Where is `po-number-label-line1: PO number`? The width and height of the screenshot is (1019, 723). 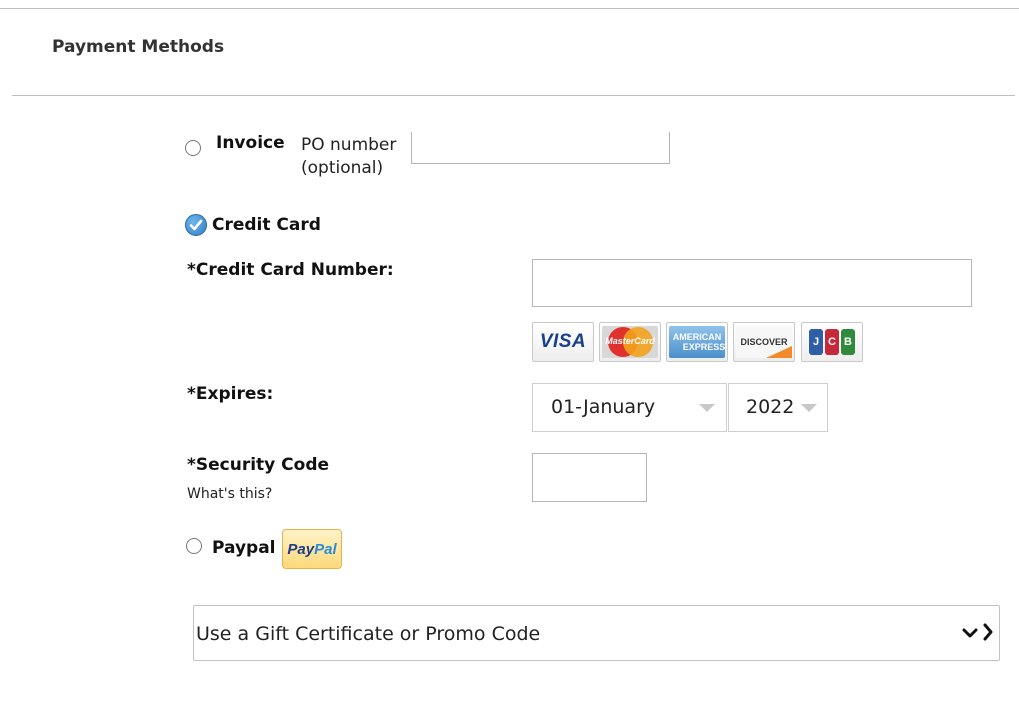 po-number-label-line1: PO number is located at coordinates (349, 145).